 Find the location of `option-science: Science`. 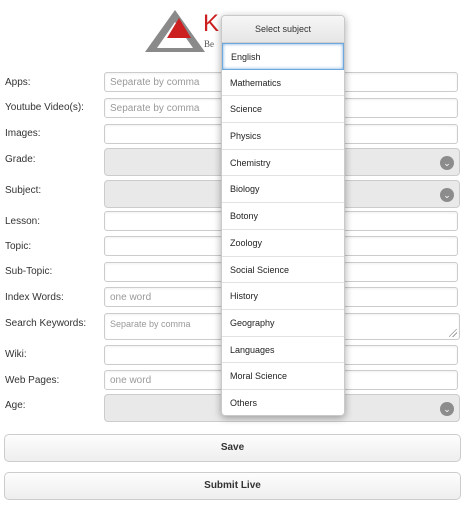

option-science: Science is located at coordinates (283, 110).